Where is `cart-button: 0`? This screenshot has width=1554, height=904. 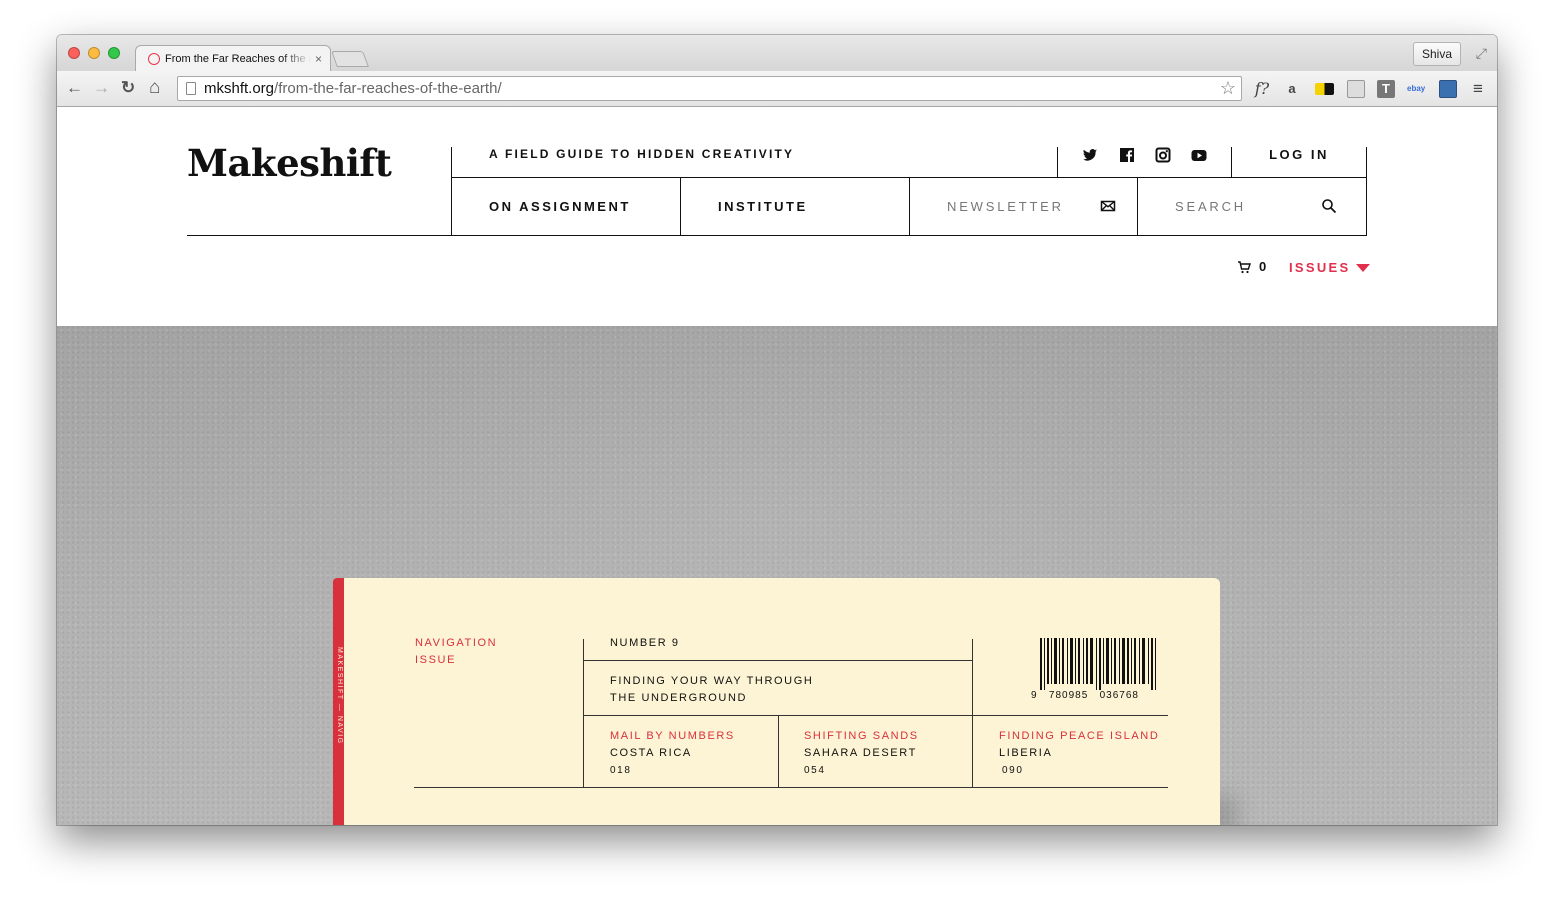 cart-button: 0 is located at coordinates (1251, 266).